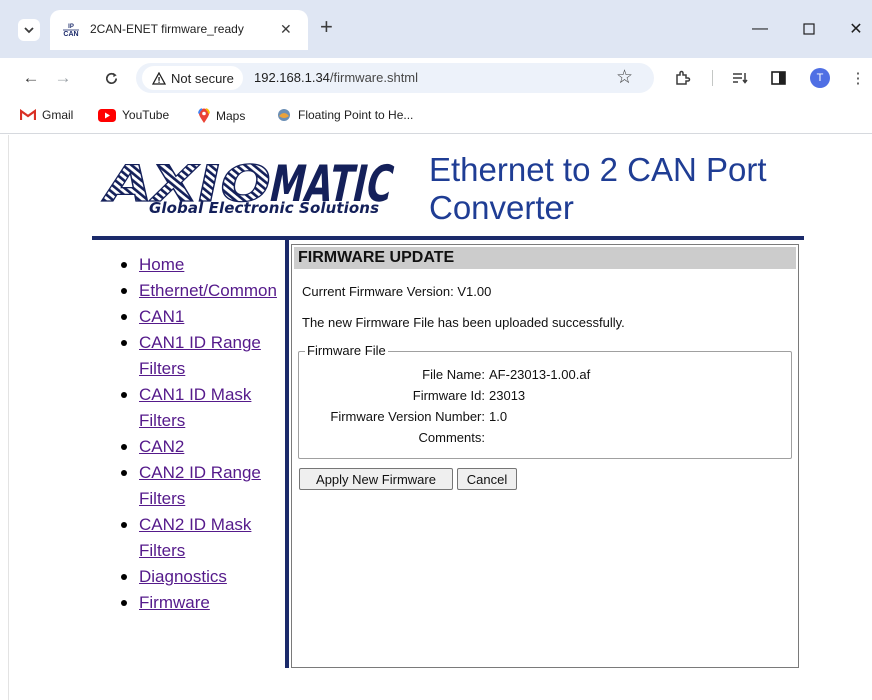  I want to click on file-name-value: AF-23013-1.00.af, so click(540, 374).